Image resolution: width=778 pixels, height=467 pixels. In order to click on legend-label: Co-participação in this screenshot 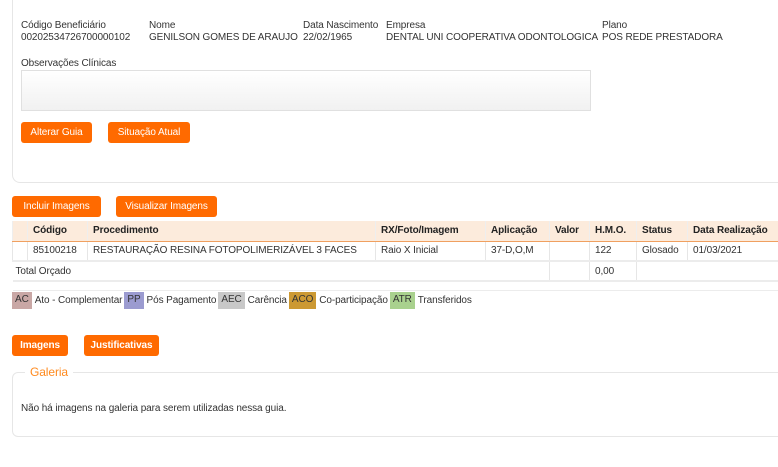, I will do `click(353, 300)`.